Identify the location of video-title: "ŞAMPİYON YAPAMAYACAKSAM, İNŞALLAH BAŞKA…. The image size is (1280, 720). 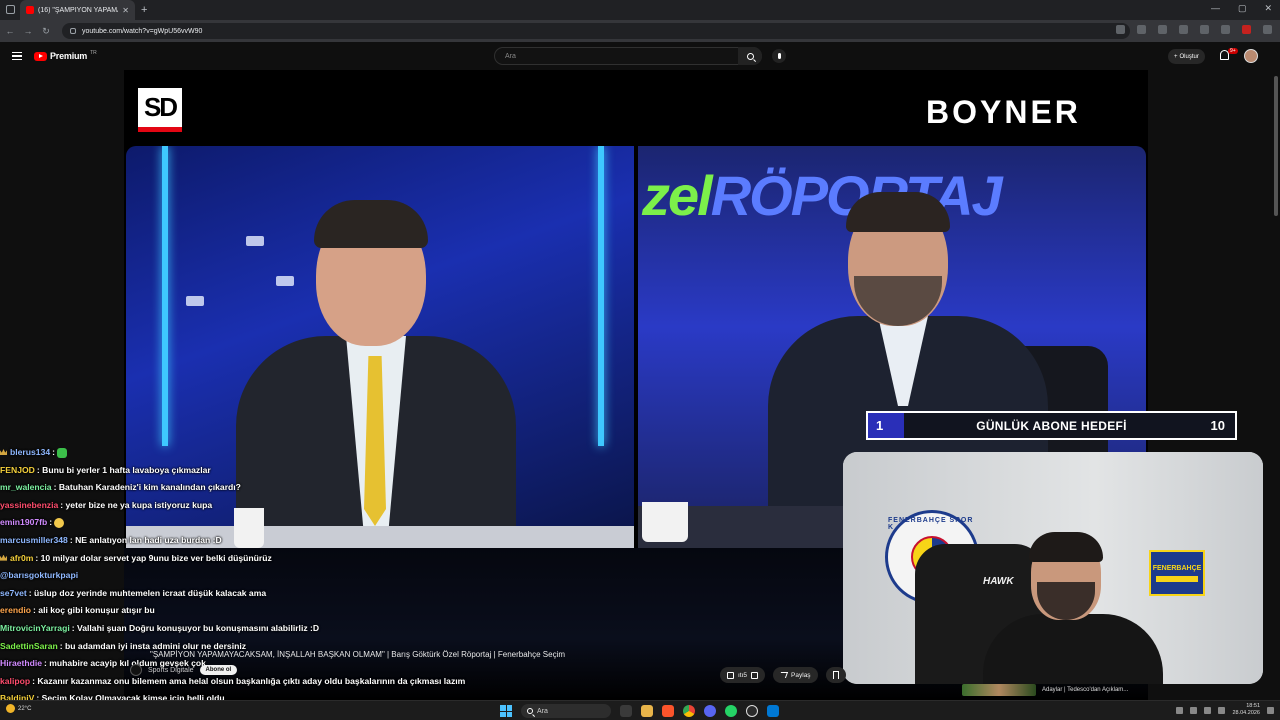
(358, 654).